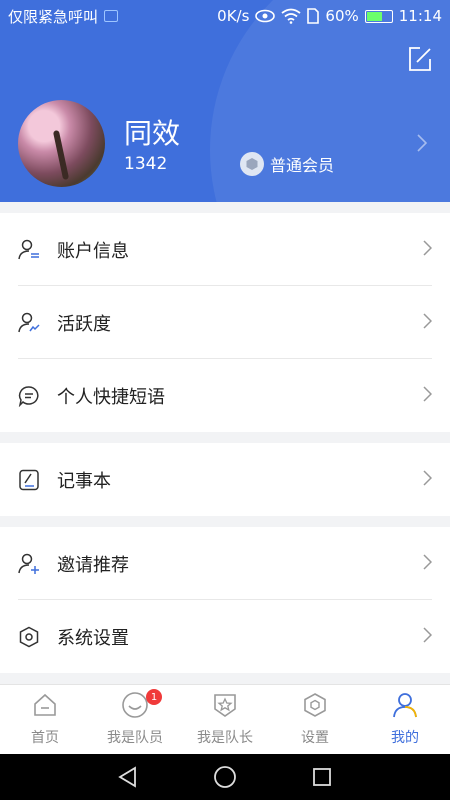 Image resolution: width=450 pixels, height=800 pixels. I want to click on menu-group-notebook: 记事本, so click(225, 479).